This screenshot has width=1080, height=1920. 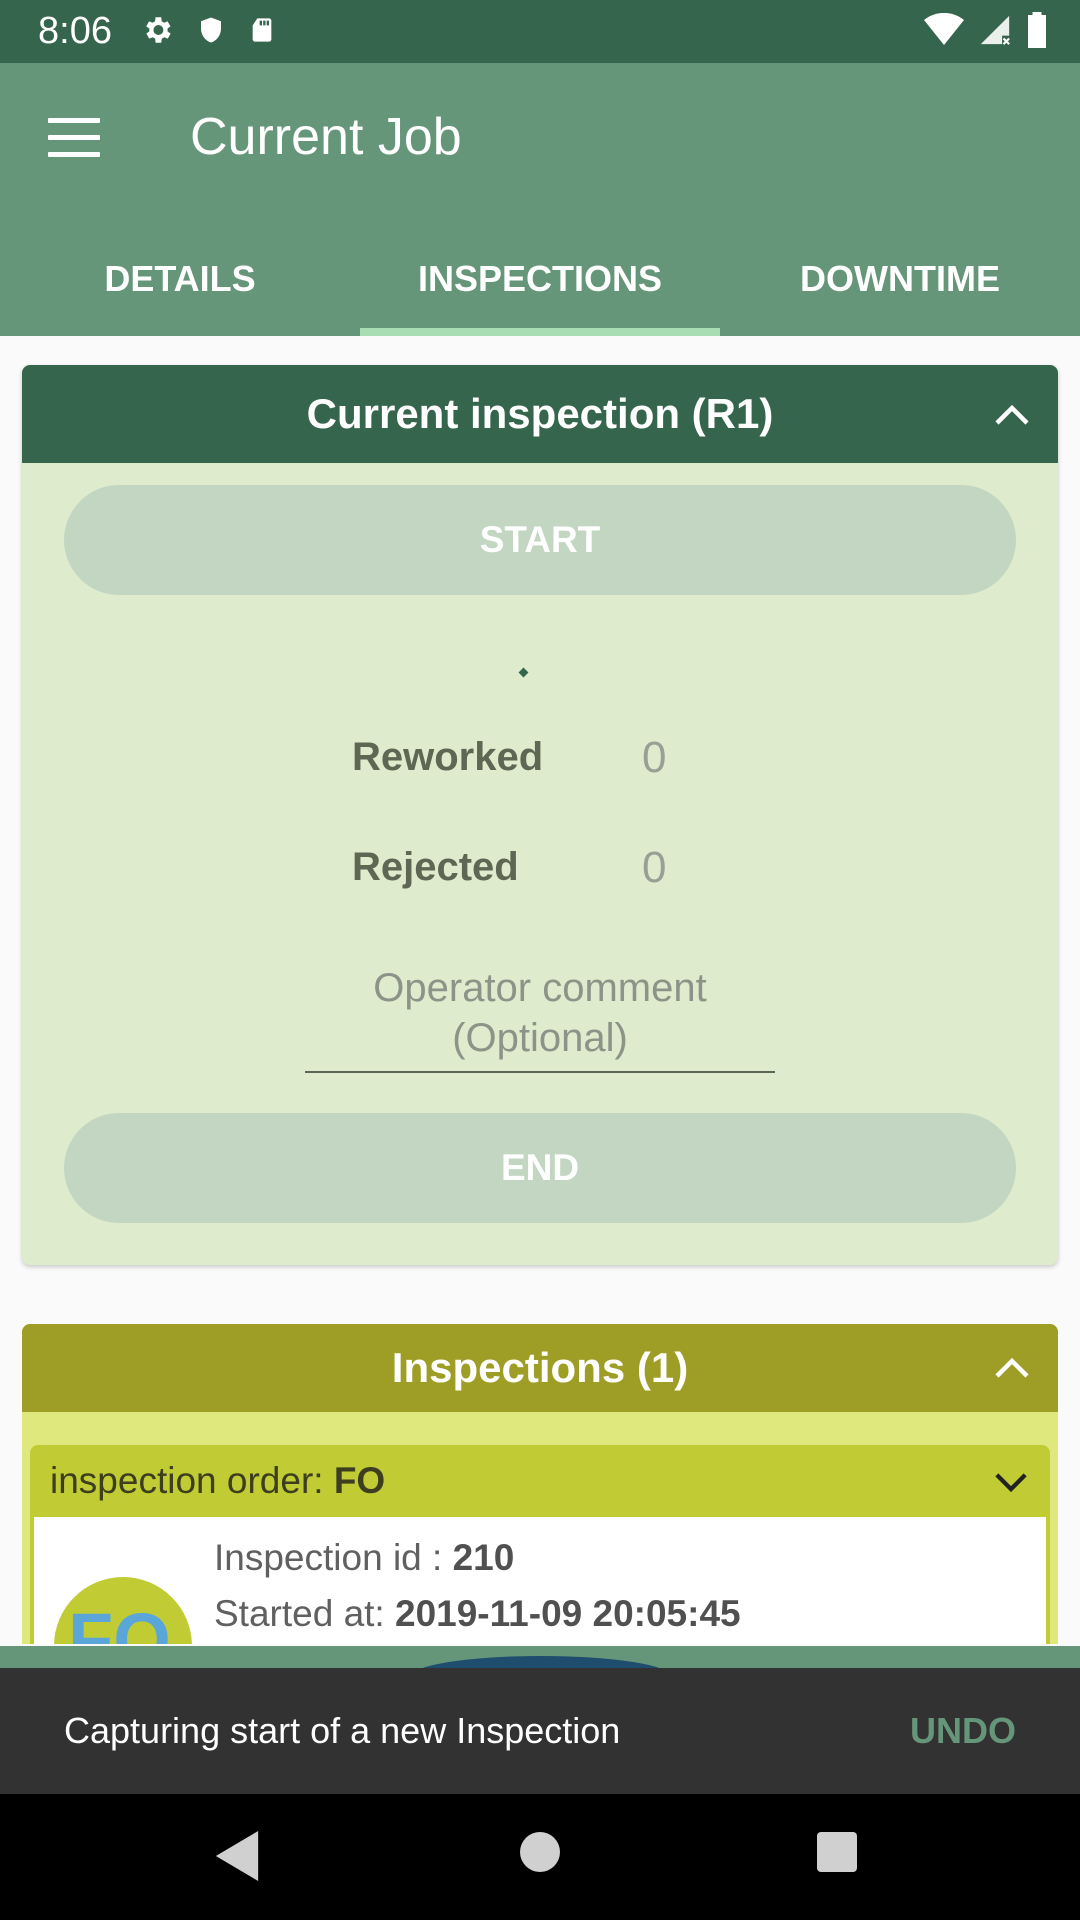 What do you see at coordinates (75, 31) in the screenshot?
I see `status-time: 8:06` at bounding box center [75, 31].